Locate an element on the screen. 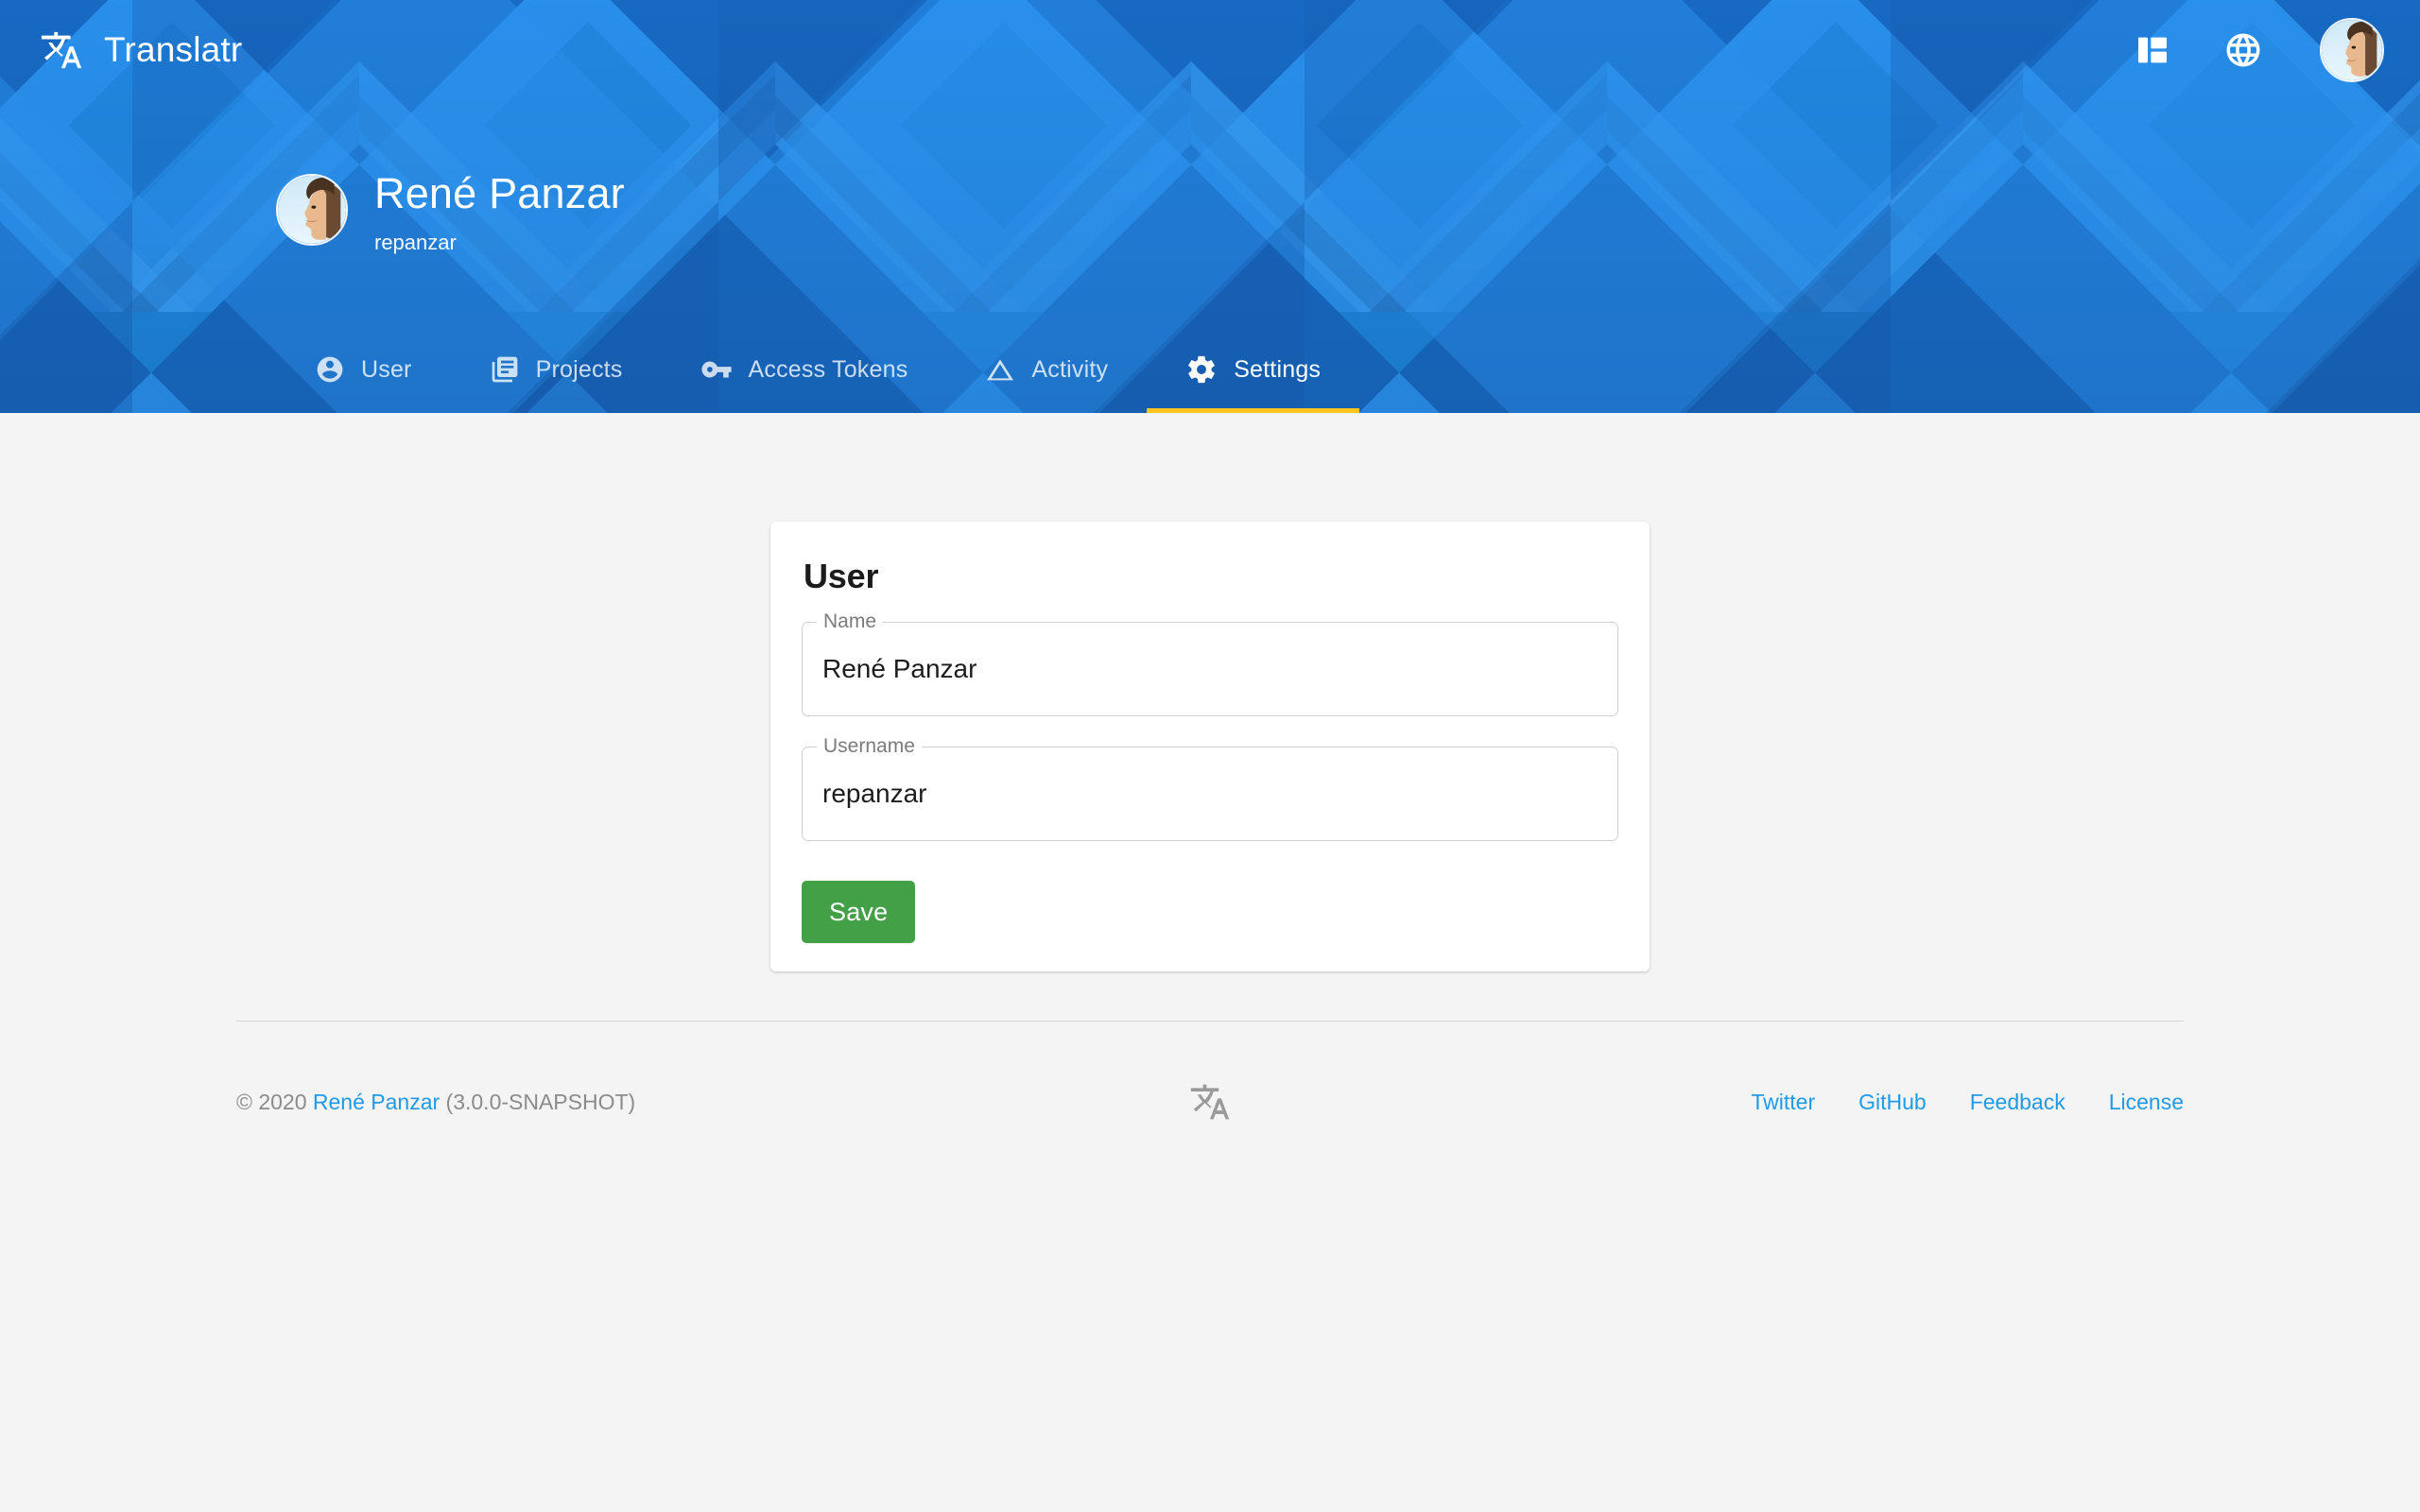  name-input is located at coordinates (1210, 669).